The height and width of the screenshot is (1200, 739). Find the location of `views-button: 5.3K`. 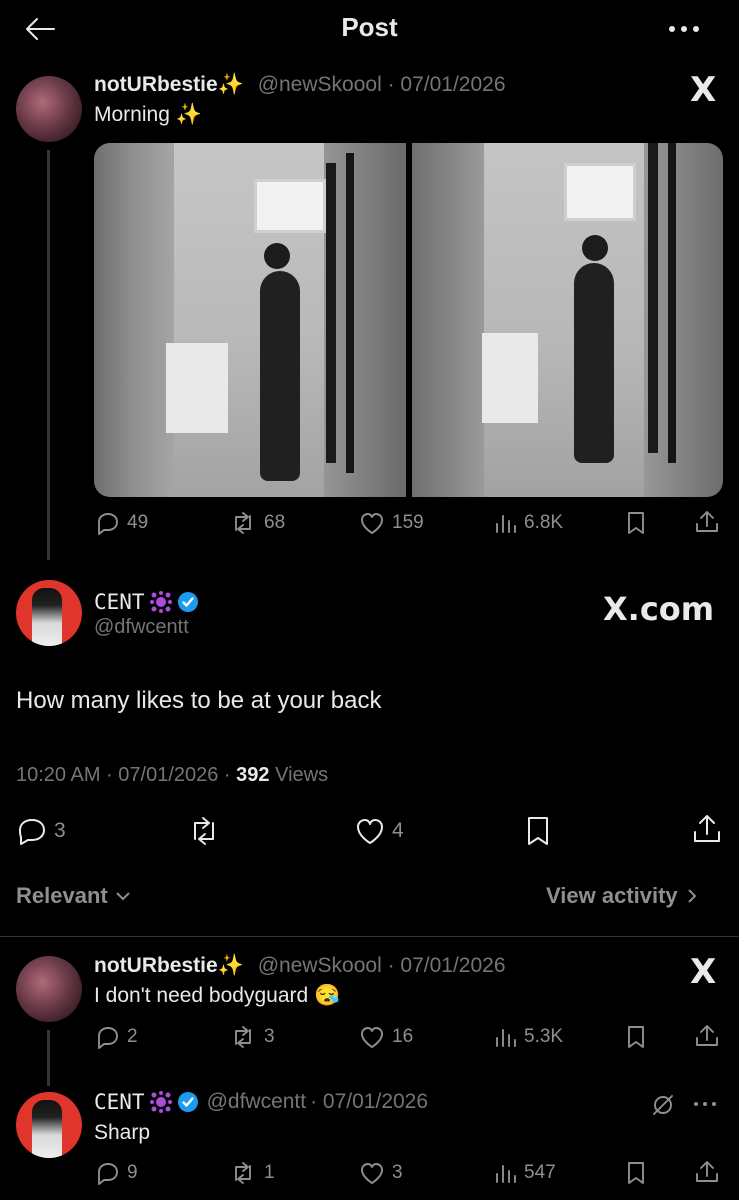

views-button: 5.3K is located at coordinates (527, 1037).